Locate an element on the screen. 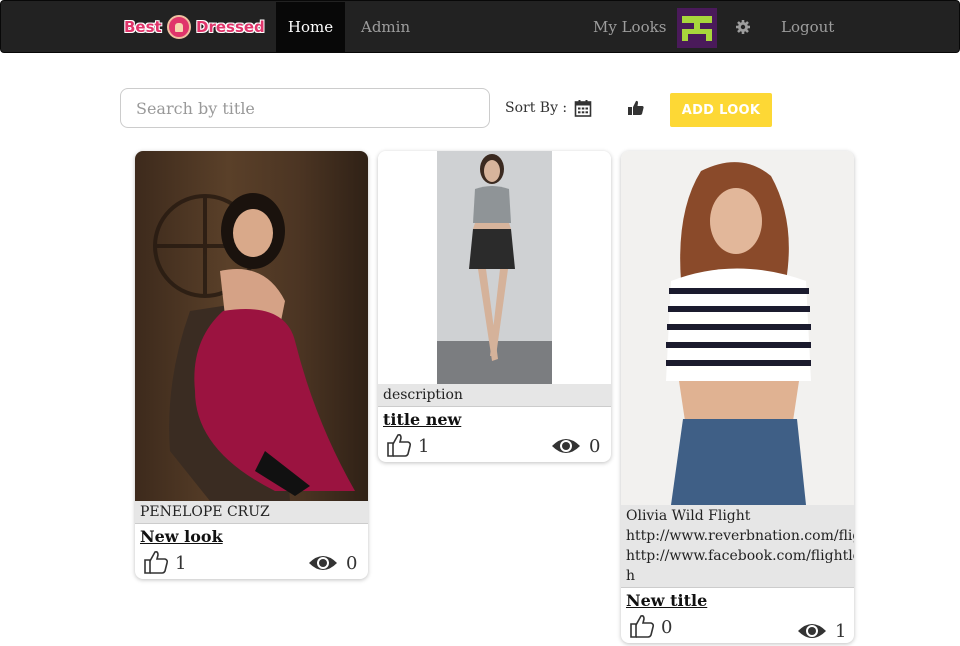  look-description-line: Olivia Wild Flight is located at coordinates (688, 516).